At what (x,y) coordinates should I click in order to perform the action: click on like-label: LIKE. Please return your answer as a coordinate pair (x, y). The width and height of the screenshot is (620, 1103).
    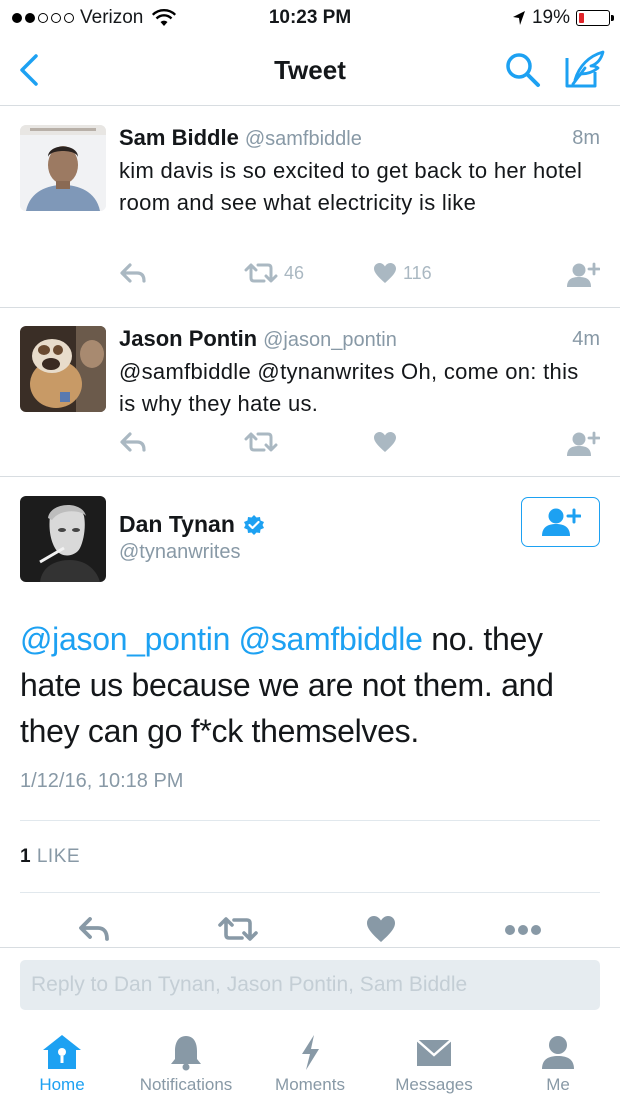
    Looking at the image, I should click on (58, 856).